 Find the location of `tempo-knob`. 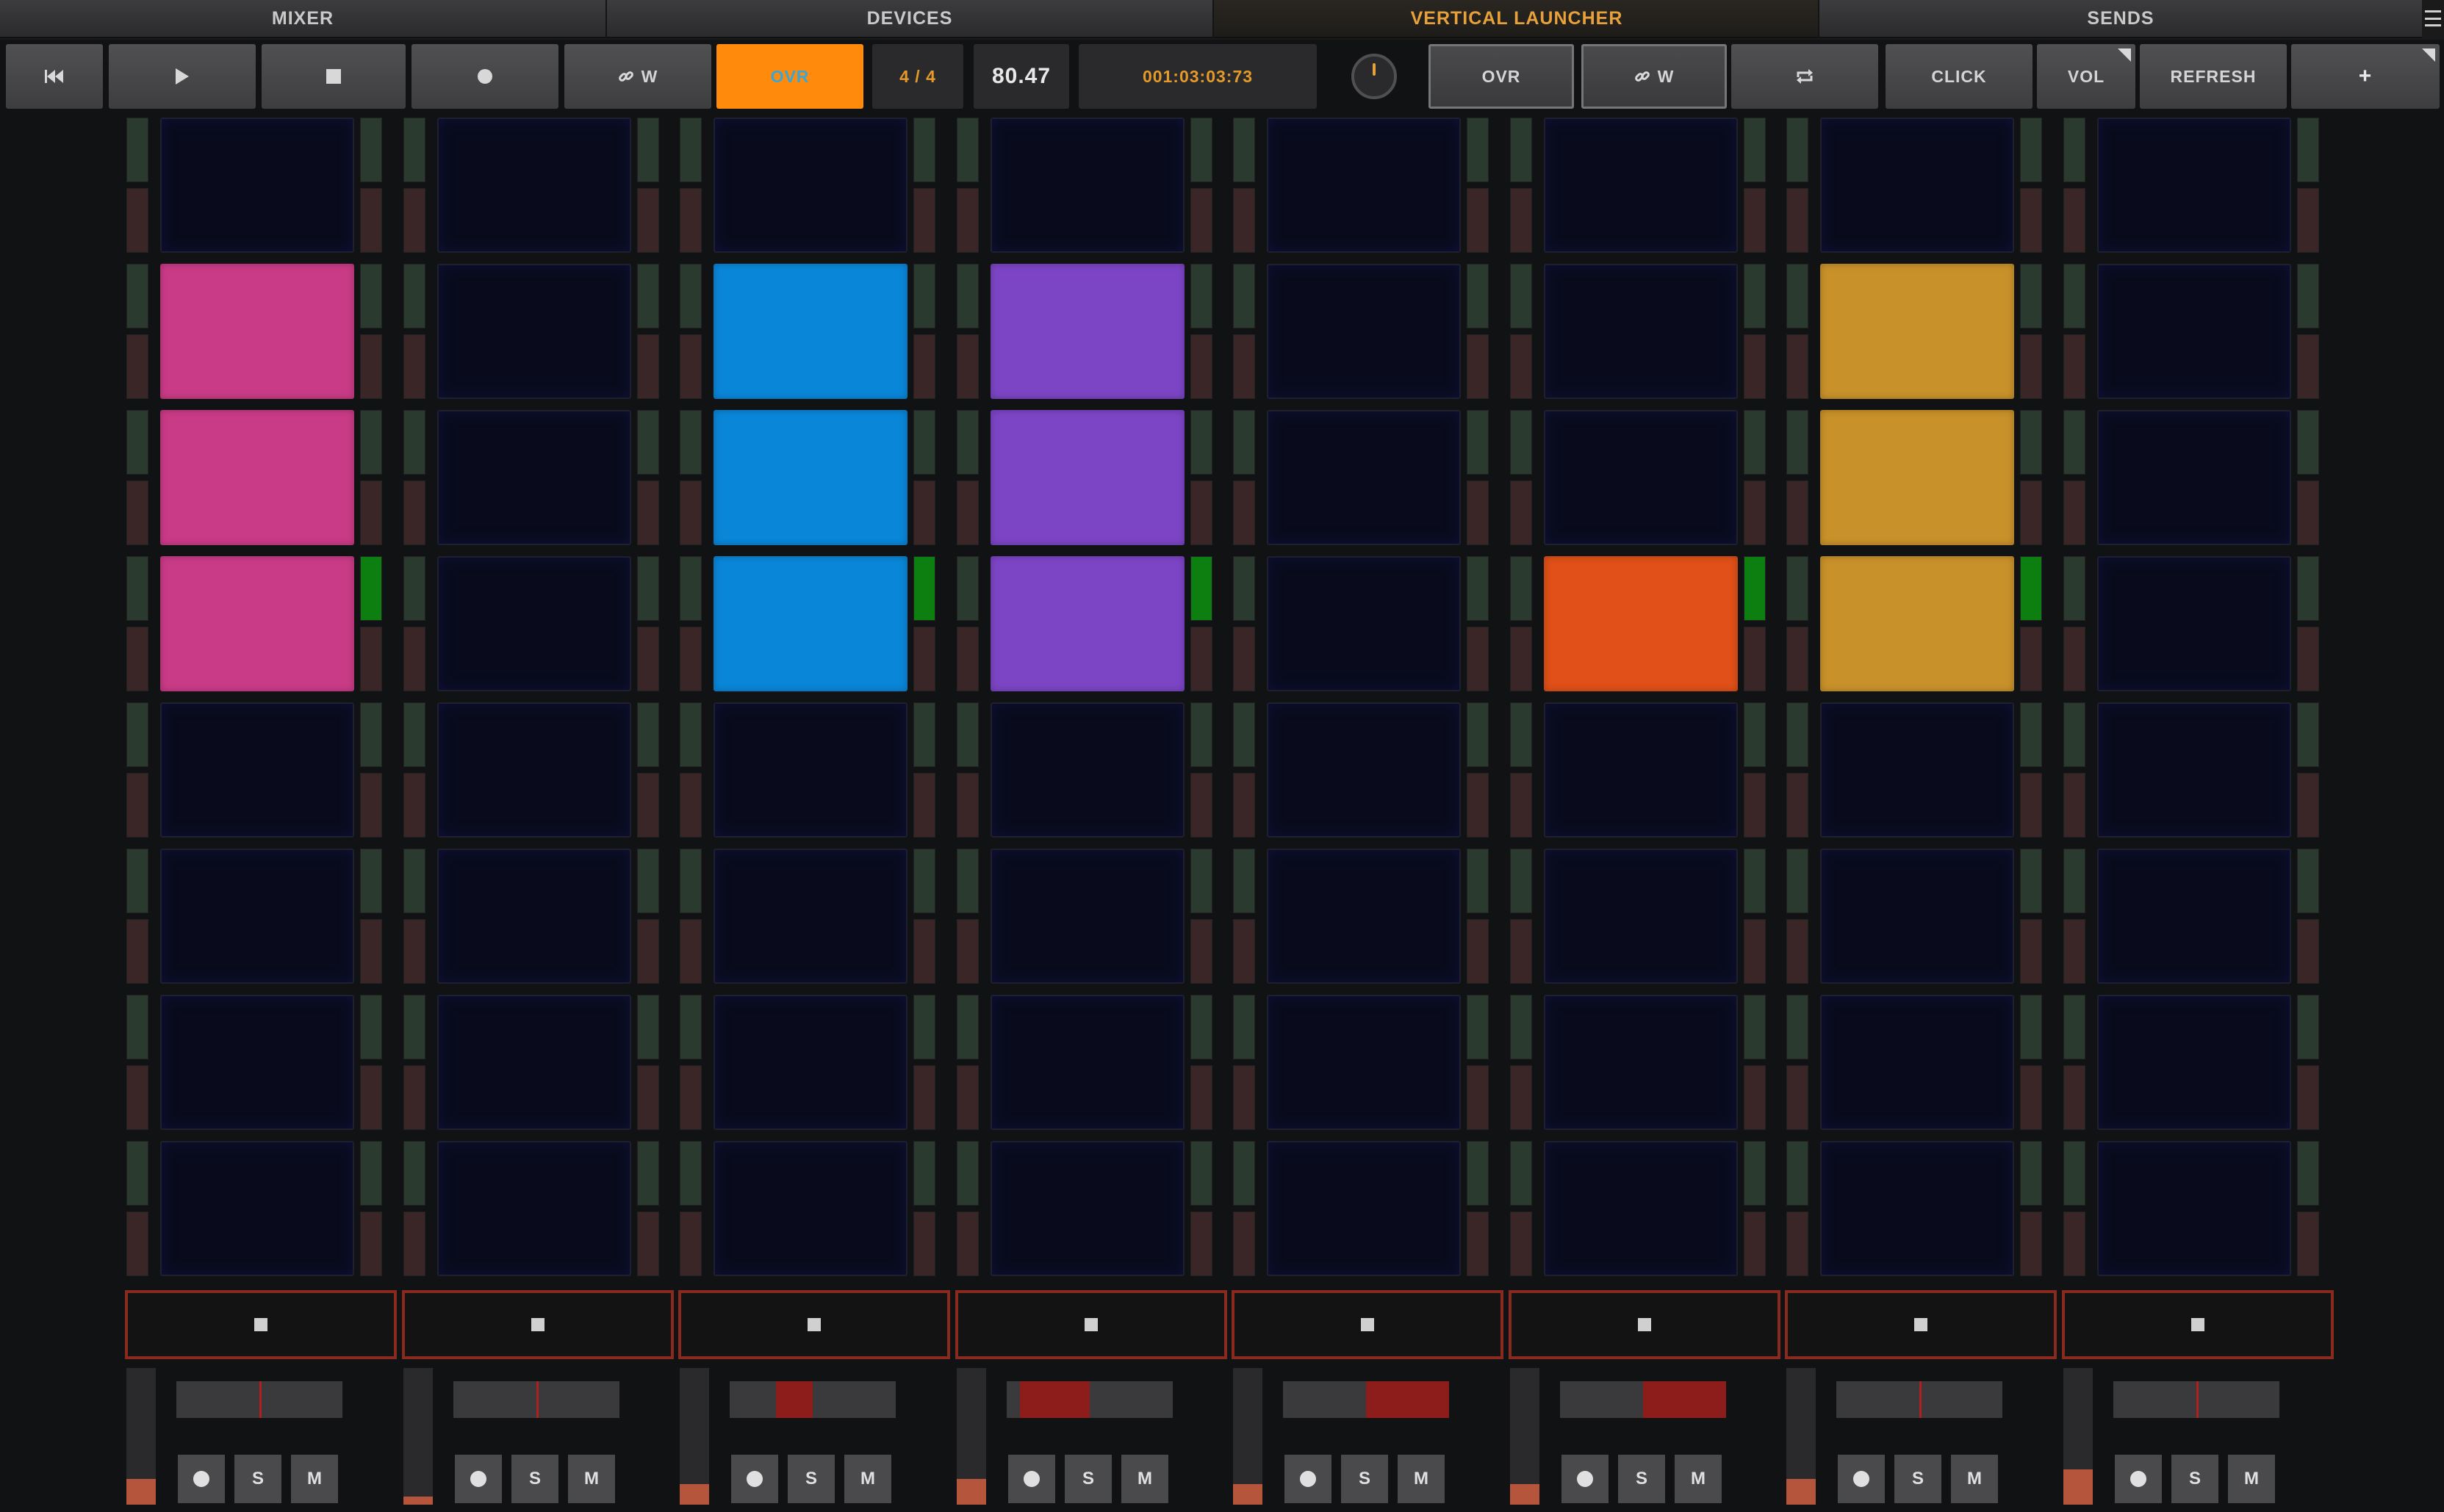

tempo-knob is located at coordinates (1374, 76).